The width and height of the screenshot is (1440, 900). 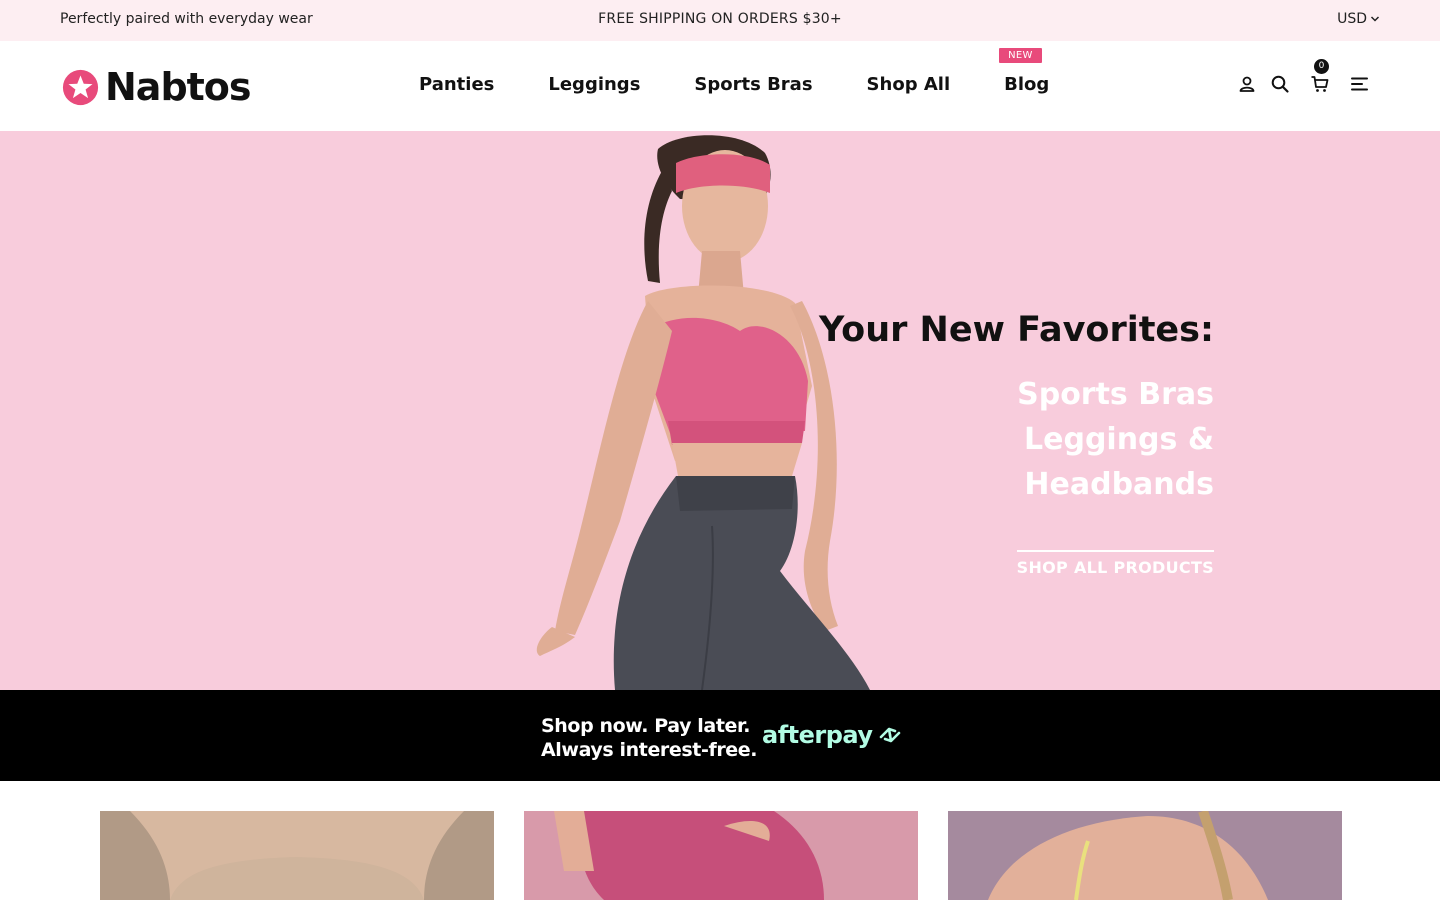 What do you see at coordinates (1321, 66) in the screenshot?
I see `cart-count-badge: 0` at bounding box center [1321, 66].